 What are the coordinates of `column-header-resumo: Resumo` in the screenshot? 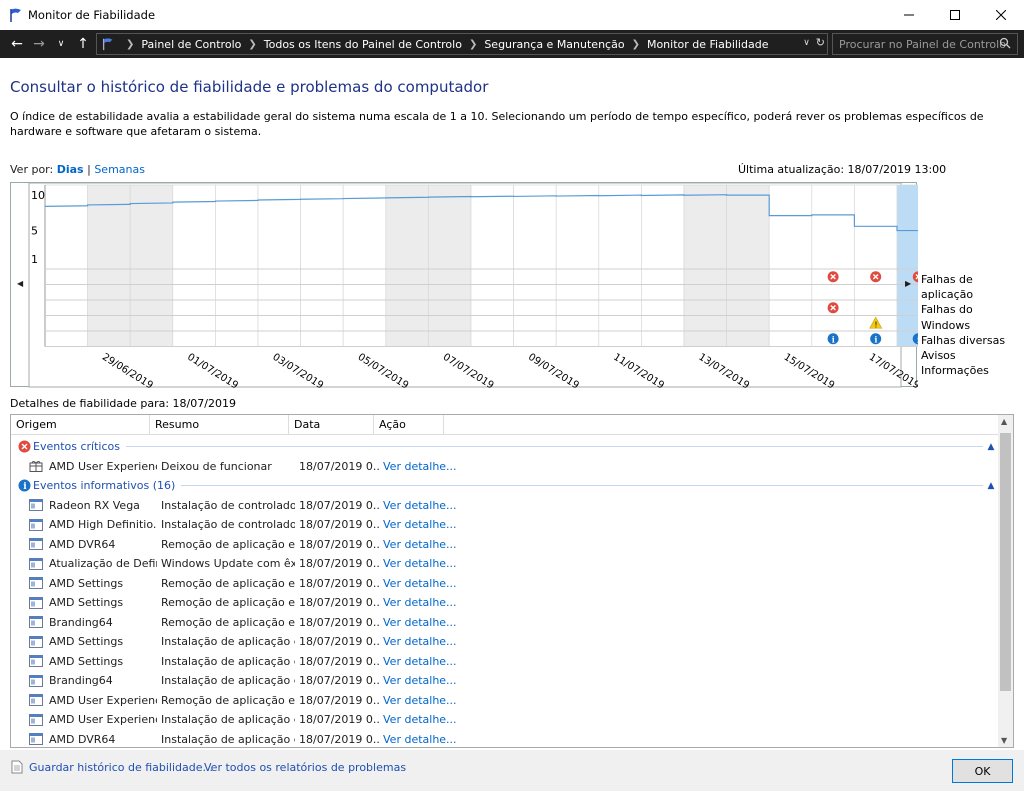 It's located at (219, 425).